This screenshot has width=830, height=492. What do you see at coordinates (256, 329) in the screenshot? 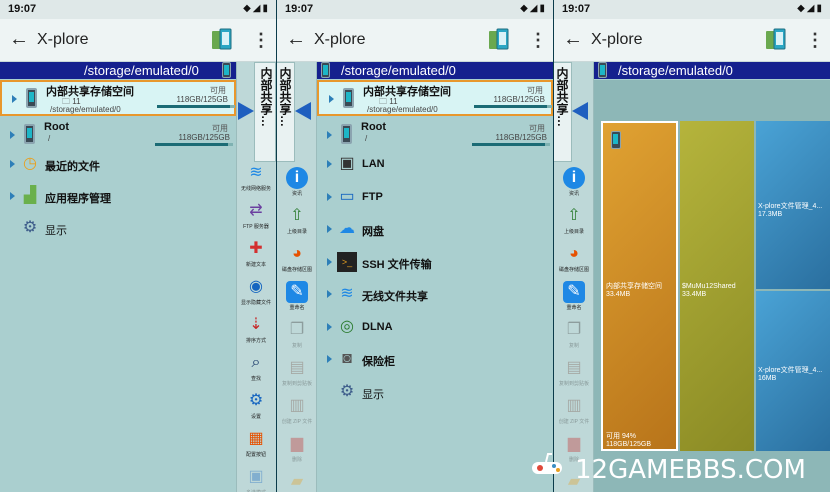
I see `sidebar-button-sort: ⇣ 排序方式` at bounding box center [256, 329].